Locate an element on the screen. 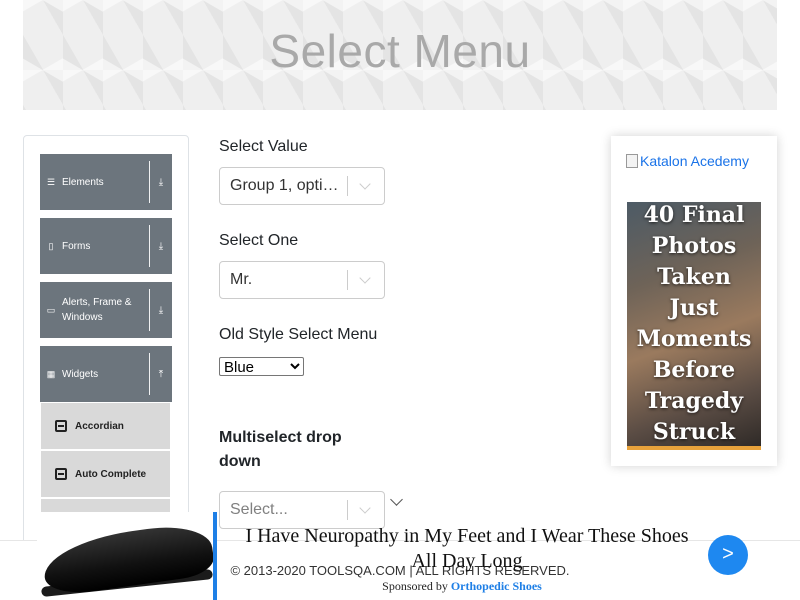 This screenshot has width=800, height=600. broken-image-icon is located at coordinates (632, 161).